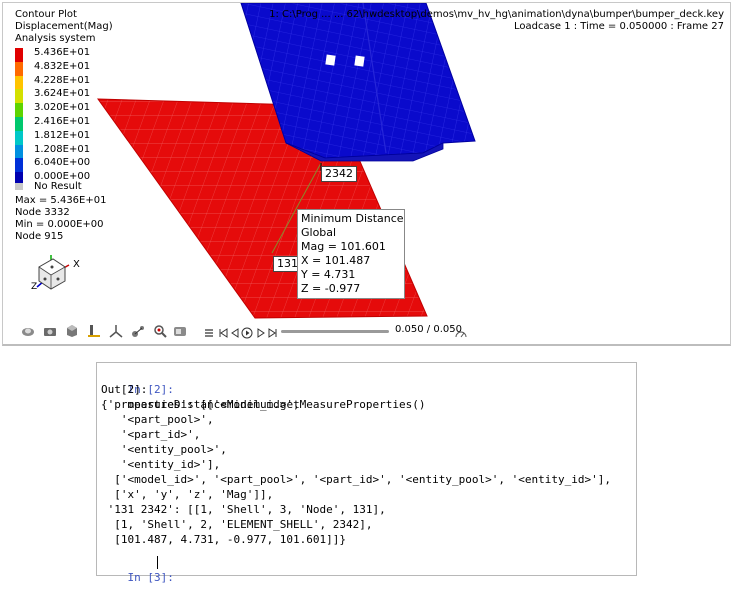 This screenshot has height=600, width=732. Describe the element at coordinates (151, 434) in the screenshot. I see `output-line: '<part_id>',` at that location.